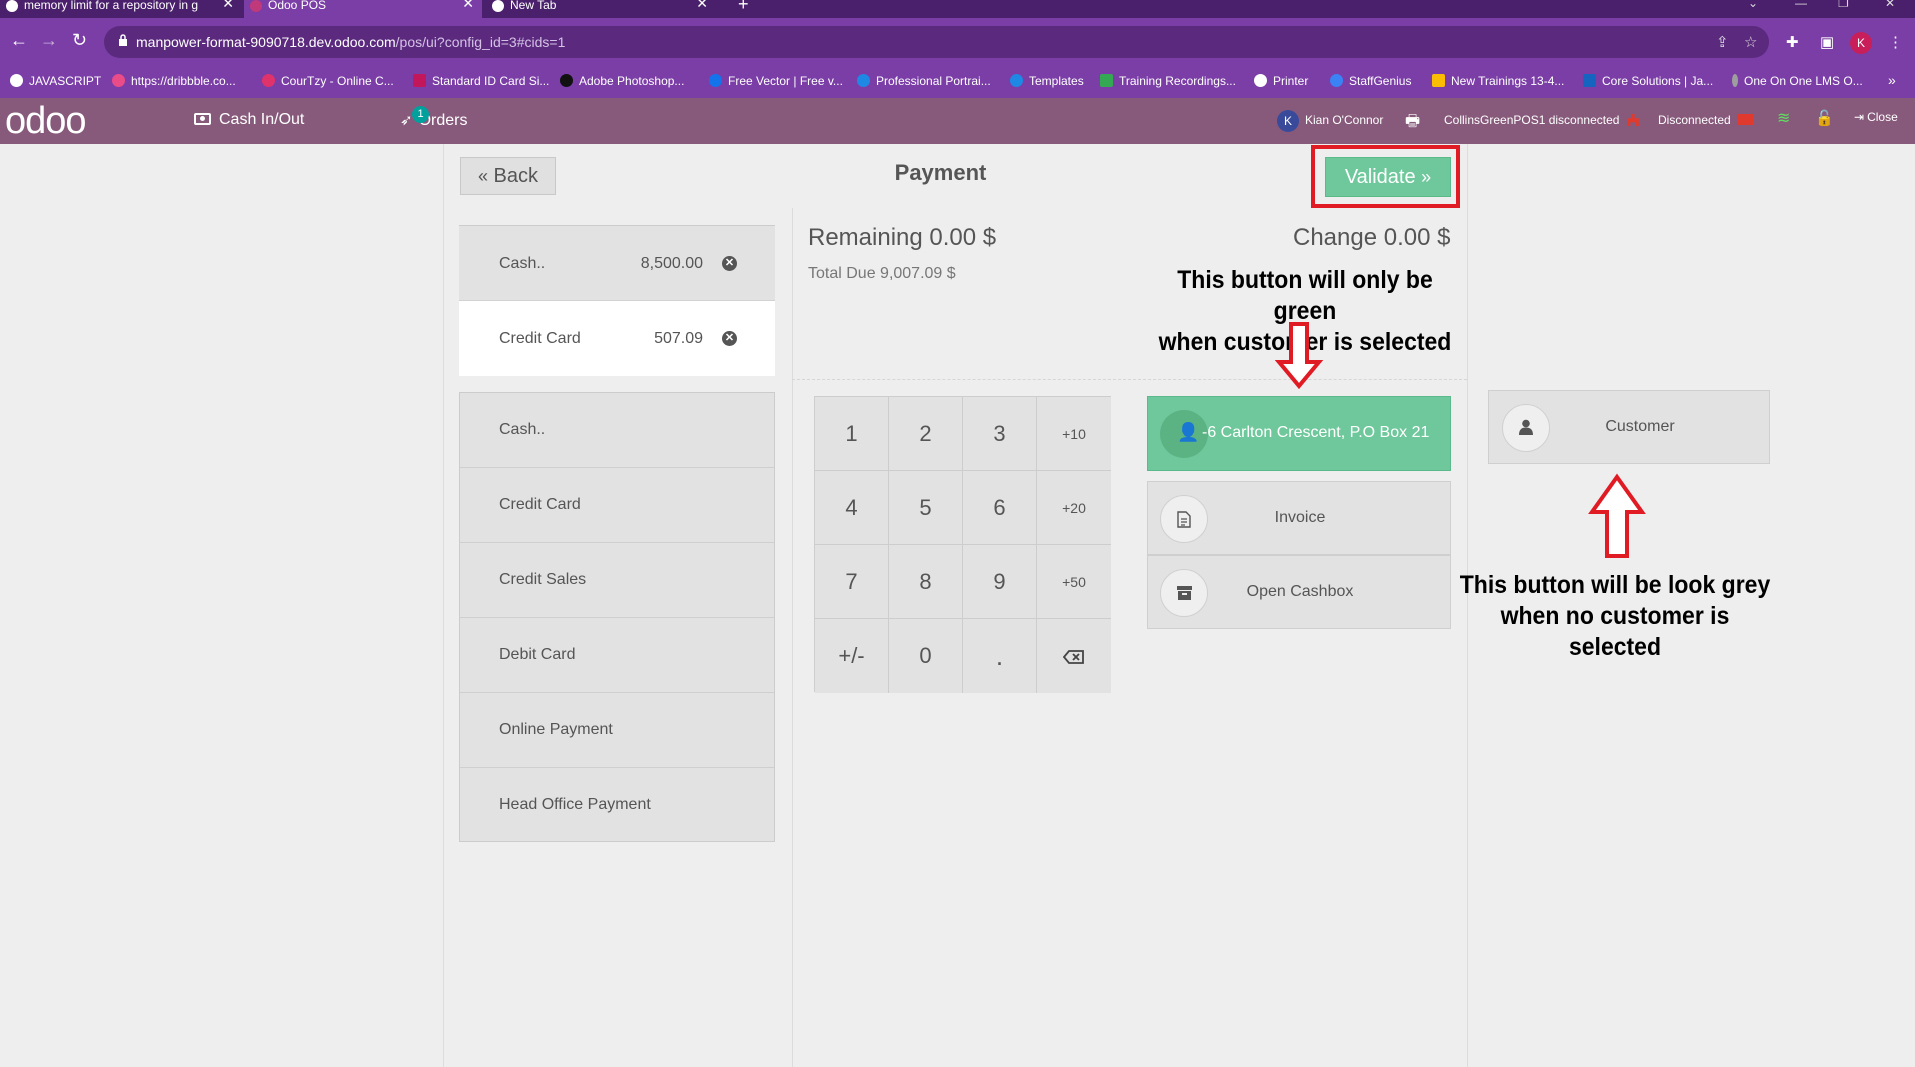  Describe the element at coordinates (46, 121) in the screenshot. I see `odoo-logo: odoo` at that location.